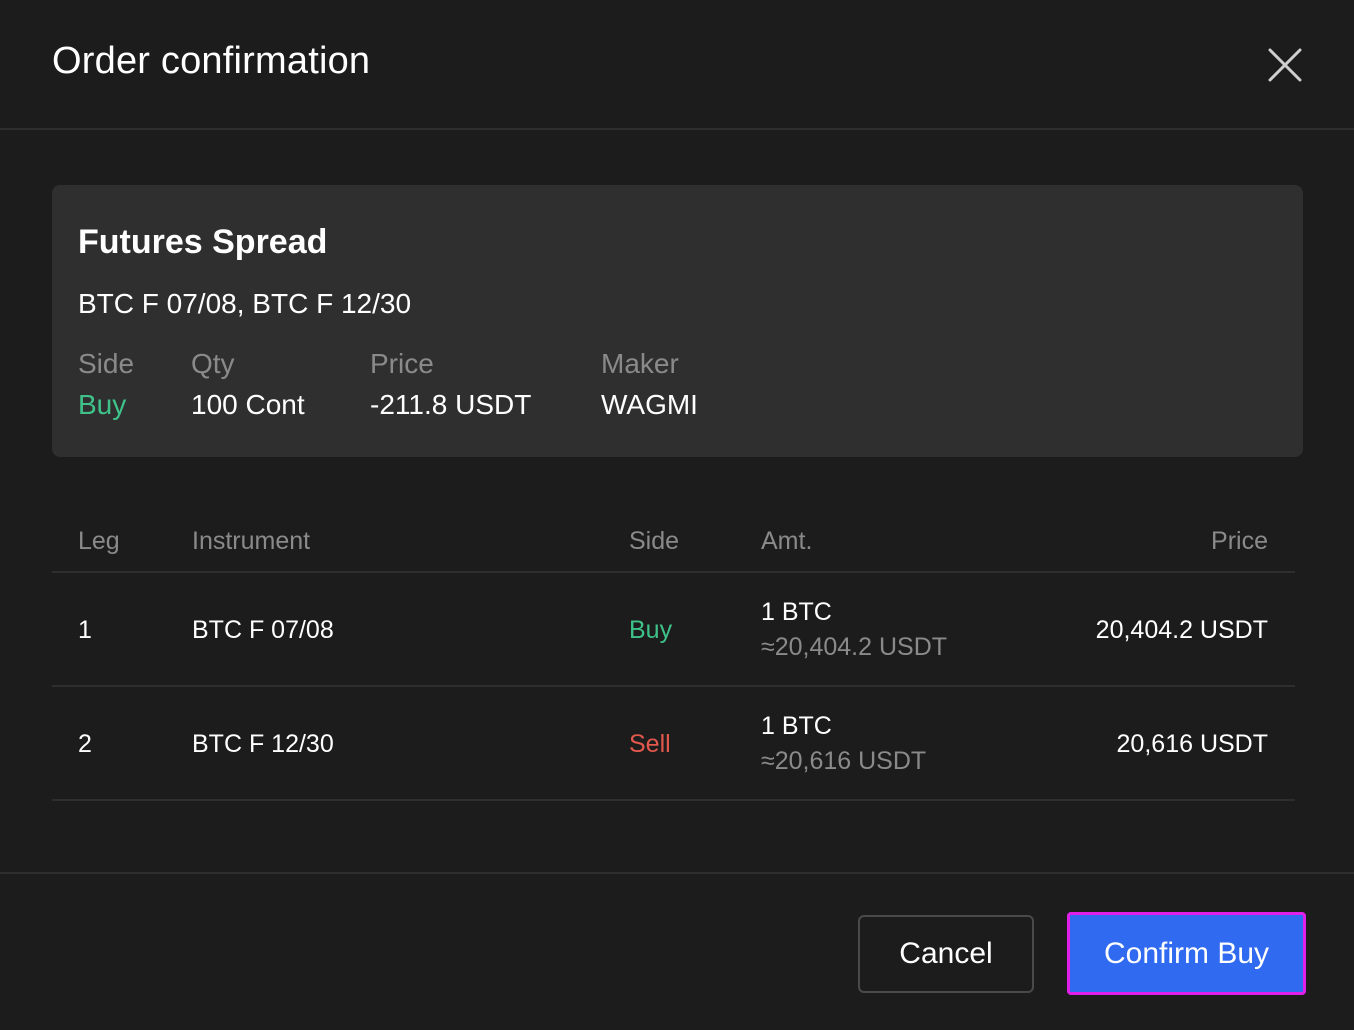 This screenshot has width=1354, height=1030. I want to click on dialog-header: Order confirmation, so click(677, 65).